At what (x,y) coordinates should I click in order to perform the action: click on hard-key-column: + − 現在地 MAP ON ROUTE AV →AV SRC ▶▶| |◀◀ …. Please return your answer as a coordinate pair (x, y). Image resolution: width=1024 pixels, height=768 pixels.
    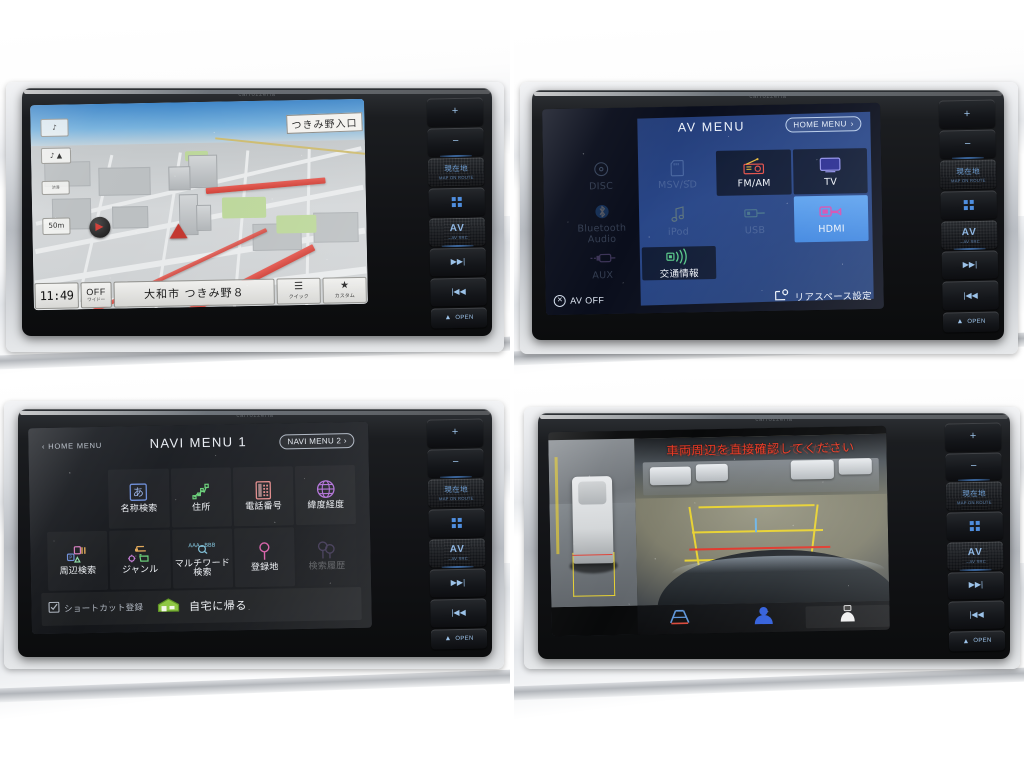
    Looking at the image, I should click on (457, 213).